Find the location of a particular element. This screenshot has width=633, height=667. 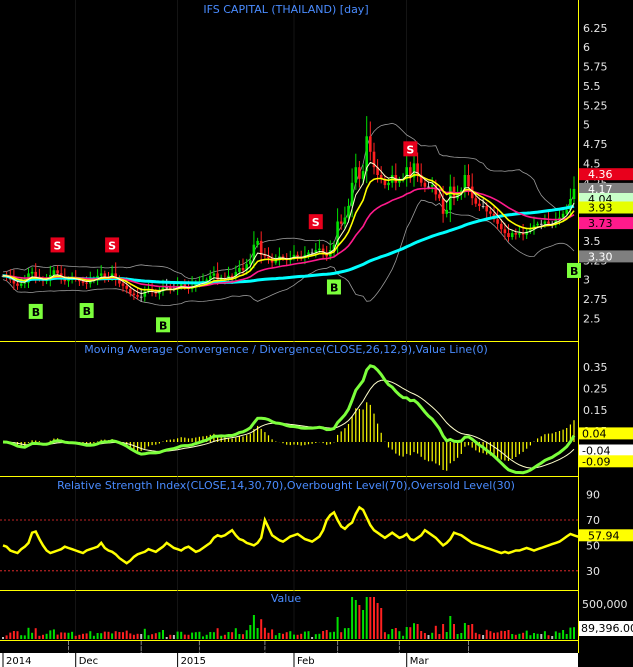

price-axis-tick: 3.5 is located at coordinates (592, 241).